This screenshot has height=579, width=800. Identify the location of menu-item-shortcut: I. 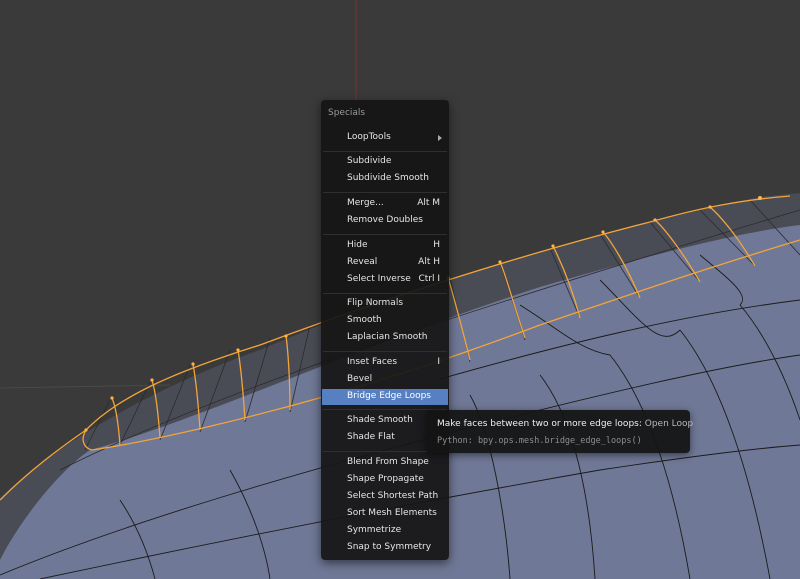
(438, 362).